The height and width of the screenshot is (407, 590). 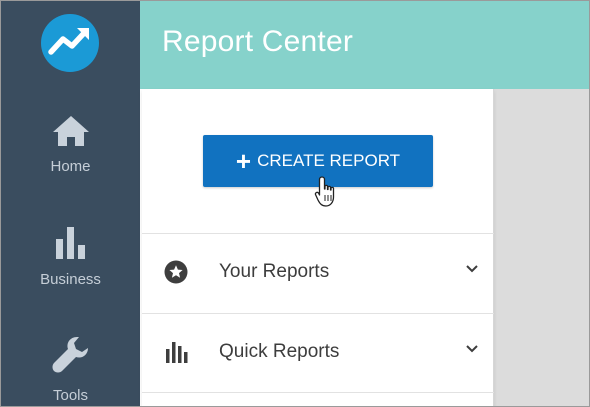 What do you see at coordinates (70, 43) in the screenshot?
I see `trending-up-logo-icon` at bounding box center [70, 43].